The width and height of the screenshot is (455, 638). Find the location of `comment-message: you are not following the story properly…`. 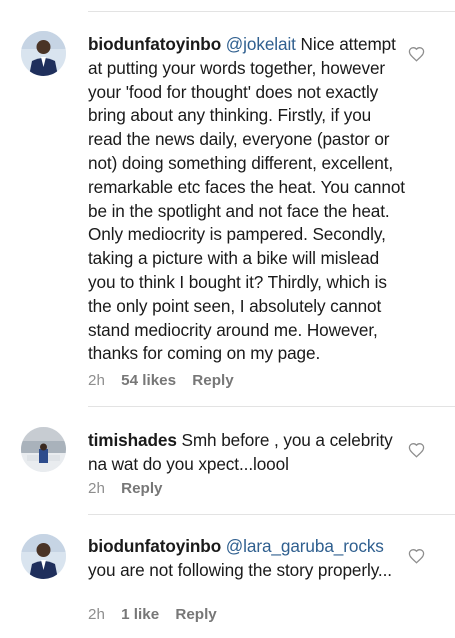

comment-message: you are not following the story properly… is located at coordinates (240, 569).